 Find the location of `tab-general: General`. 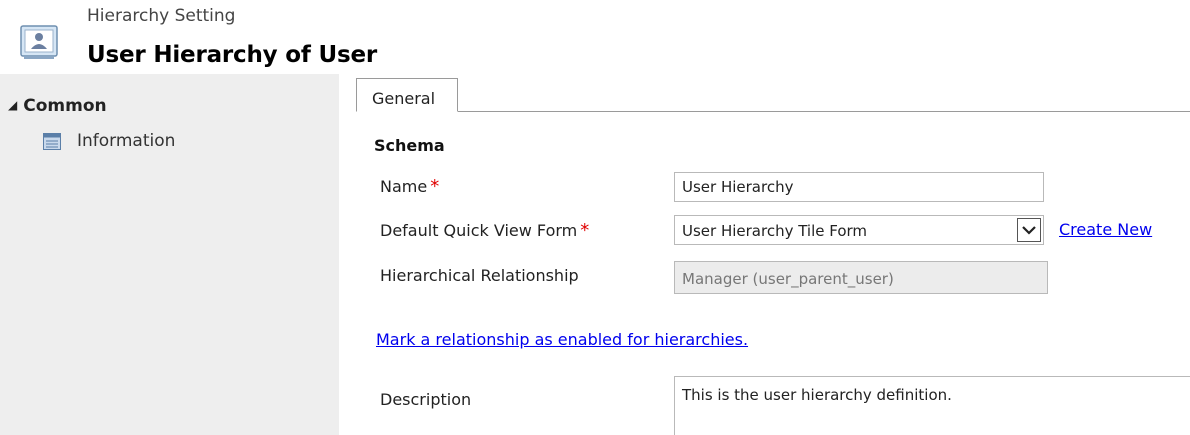

tab-general: General is located at coordinates (407, 95).